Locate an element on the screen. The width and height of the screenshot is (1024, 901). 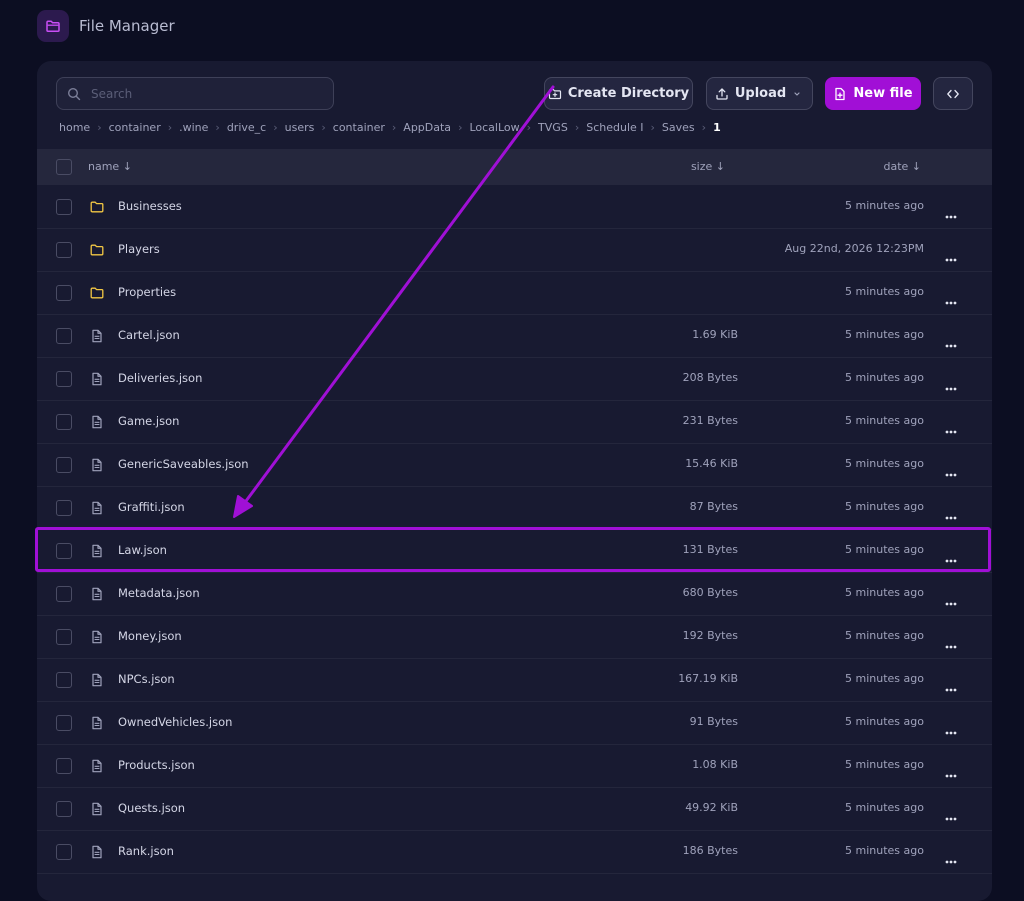
code-view-button is located at coordinates (953, 93).